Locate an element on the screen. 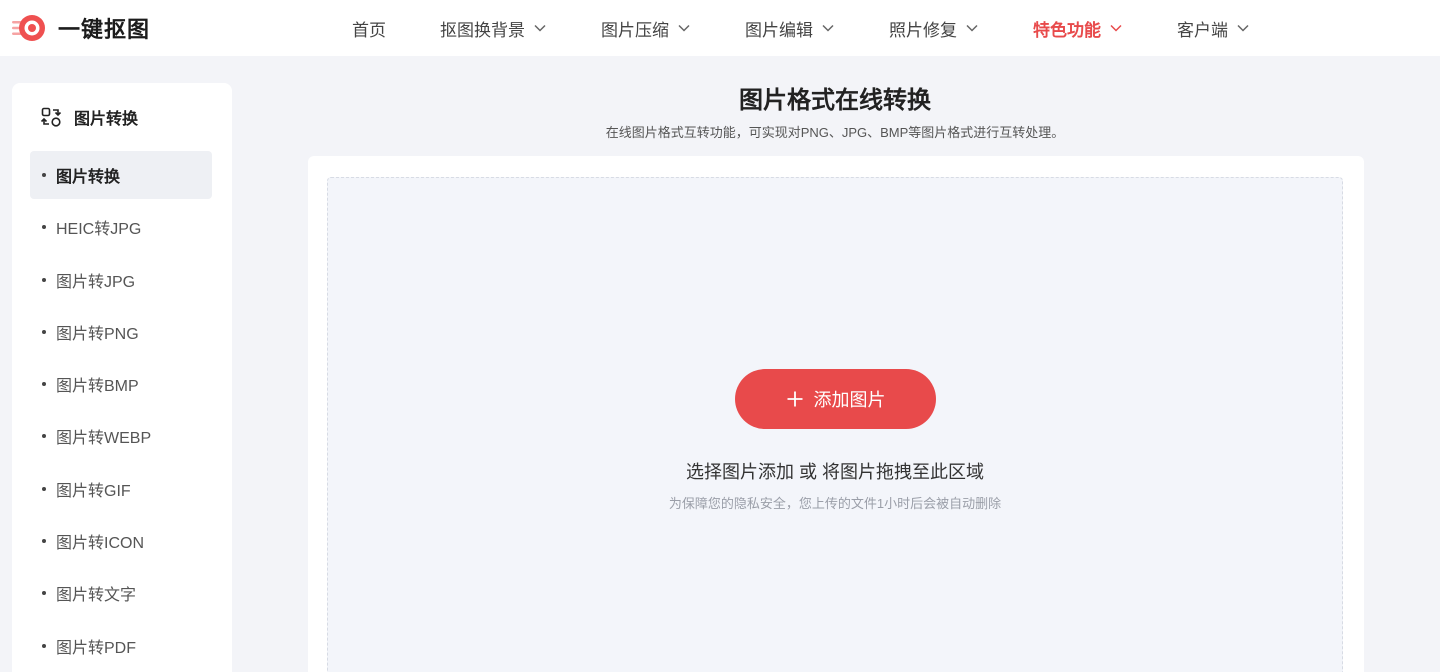 This screenshot has width=1440, height=672. logo-text: 一键抠图 is located at coordinates (104, 29).